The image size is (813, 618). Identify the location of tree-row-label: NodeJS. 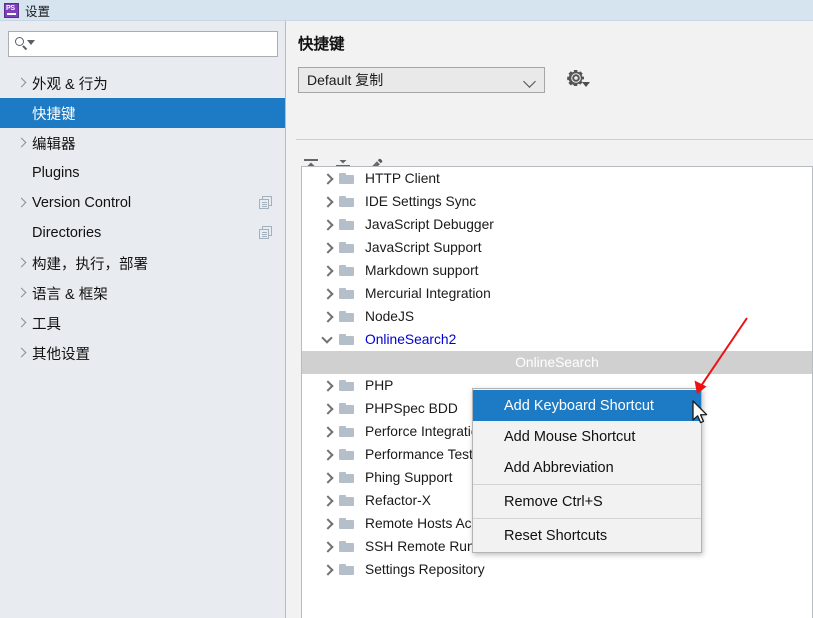
(390, 316).